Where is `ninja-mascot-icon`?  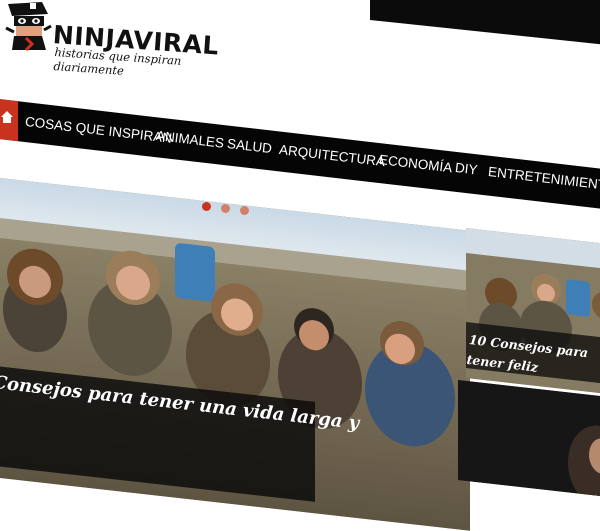 ninja-mascot-icon is located at coordinates (28, 27).